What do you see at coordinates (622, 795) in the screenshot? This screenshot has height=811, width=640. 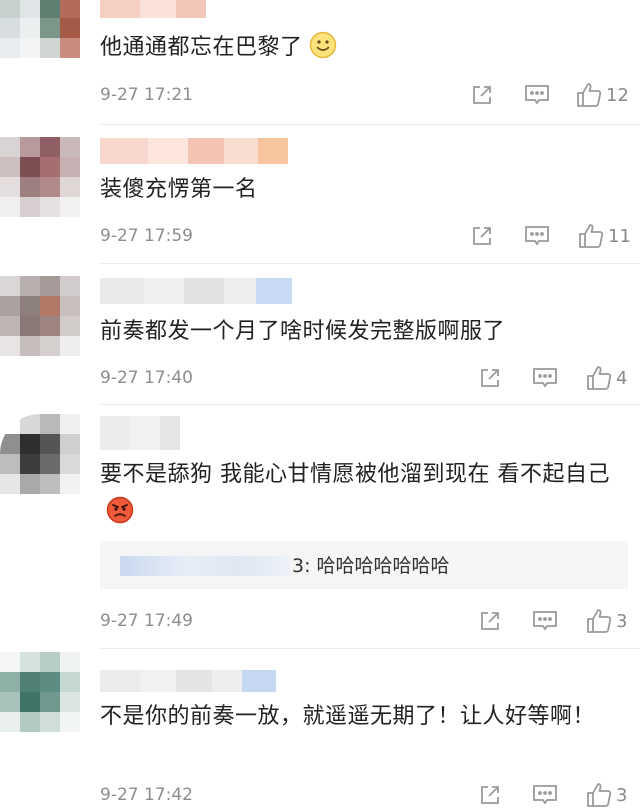 I see `like-count: 3` at bounding box center [622, 795].